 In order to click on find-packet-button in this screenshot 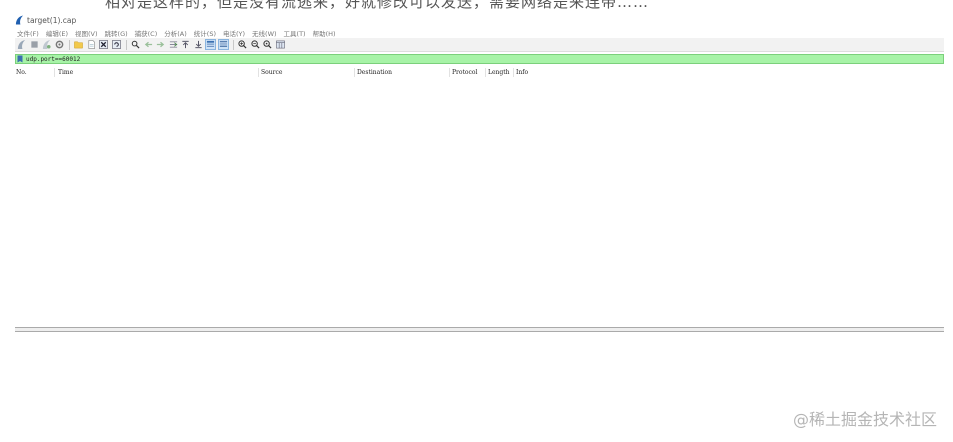, I will do `click(135, 44)`.